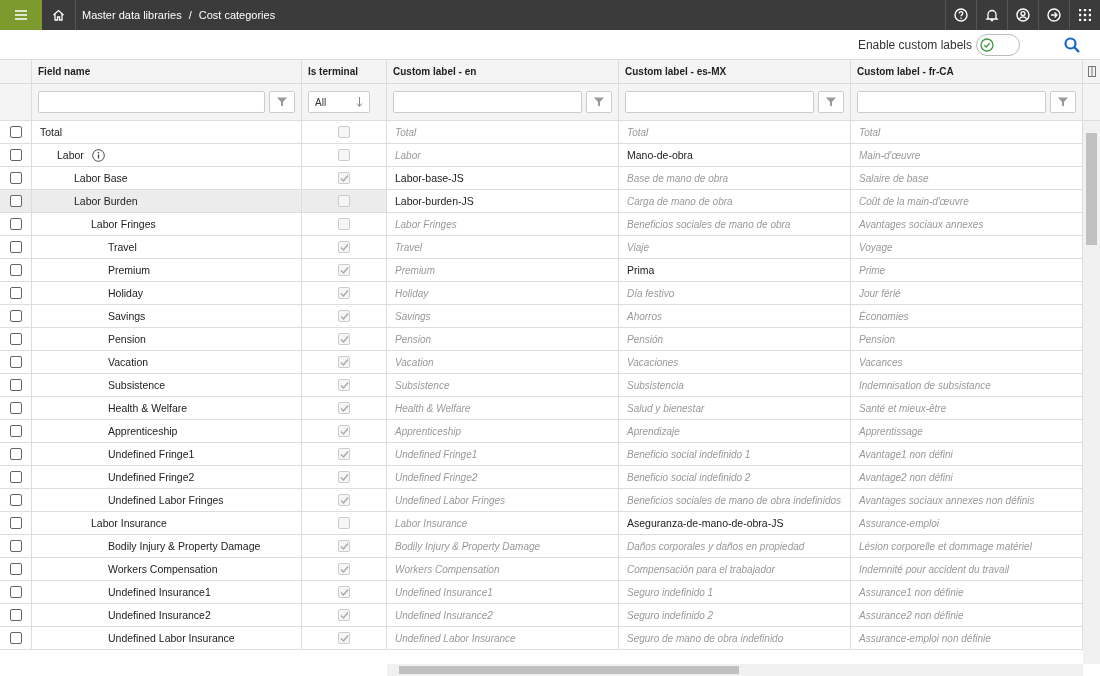 This screenshot has width=1100, height=676. Describe the element at coordinates (541, 247) in the screenshot. I see `table-row: Travel Travel Viaje Voyage` at that location.